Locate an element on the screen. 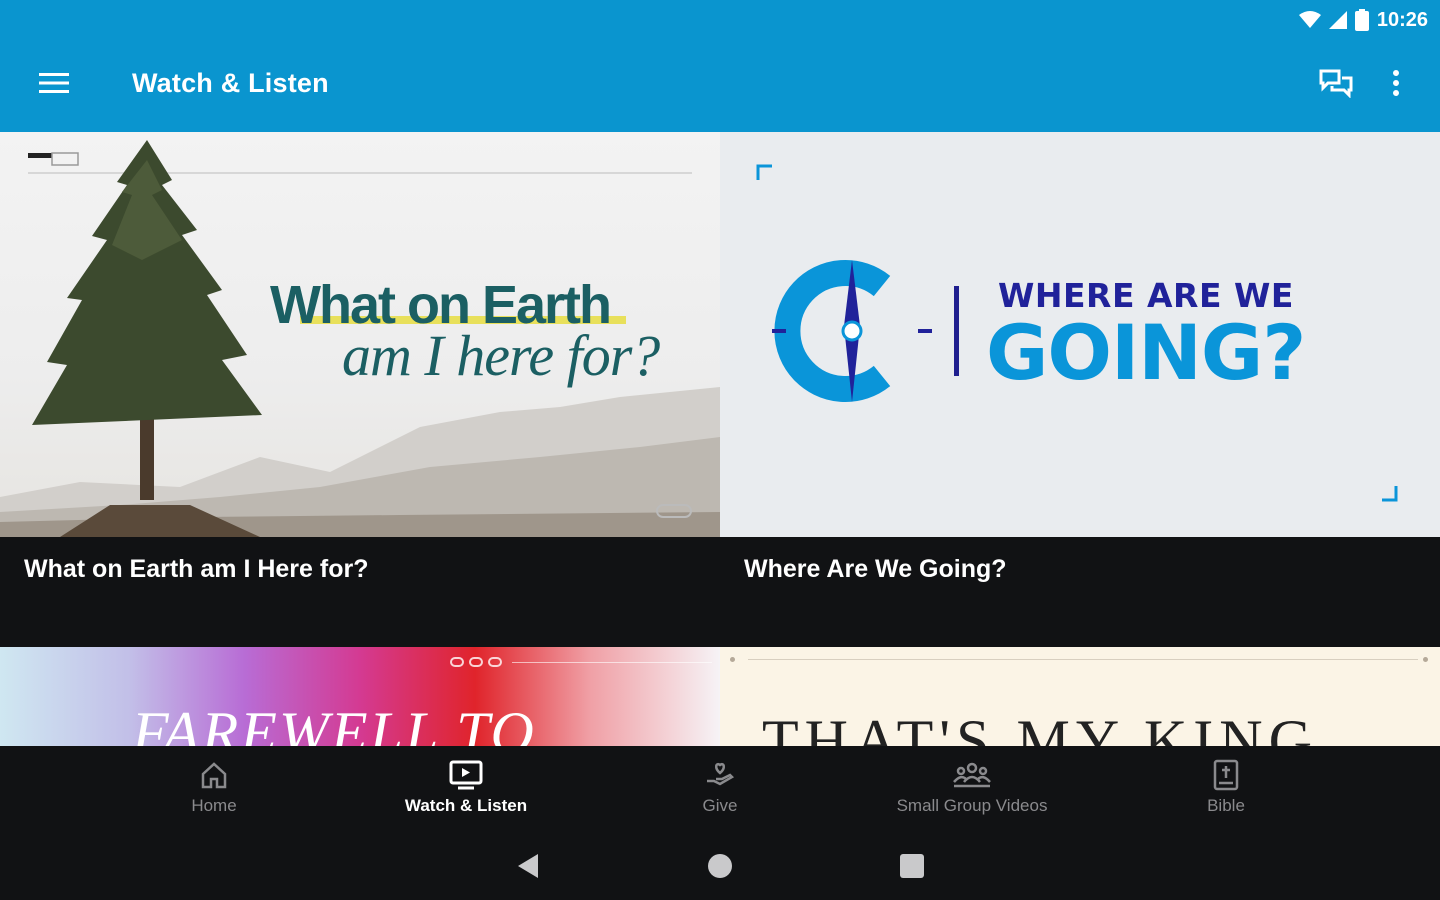 This screenshot has height=900, width=1440. nav-item-bible: Bible is located at coordinates (1226, 789).